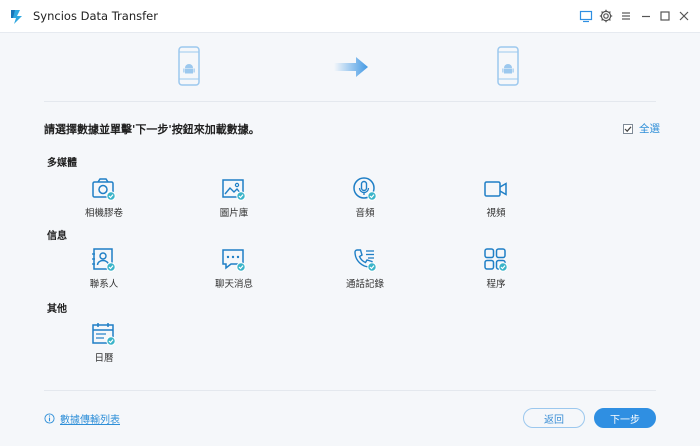 The height and width of the screenshot is (446, 700). What do you see at coordinates (16, 17) in the screenshot?
I see `syncios-logo-icon` at bounding box center [16, 17].